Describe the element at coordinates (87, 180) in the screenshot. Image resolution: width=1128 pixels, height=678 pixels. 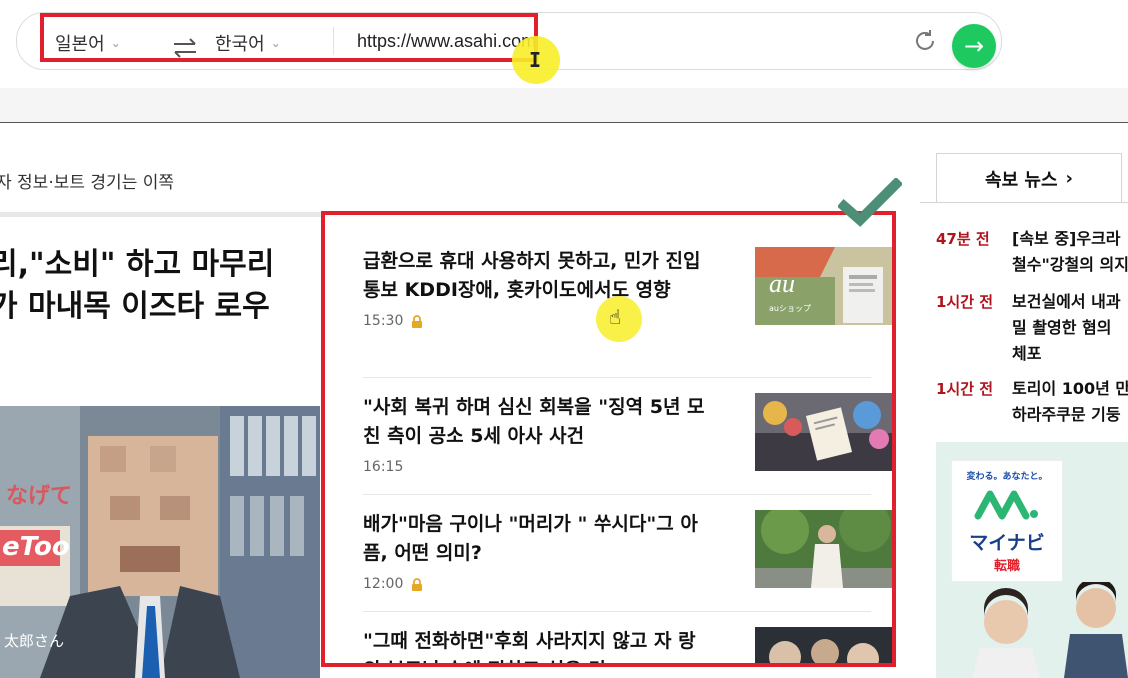
I see `breadcrumb: 자 정보·보트 경기는 이쪽` at that location.